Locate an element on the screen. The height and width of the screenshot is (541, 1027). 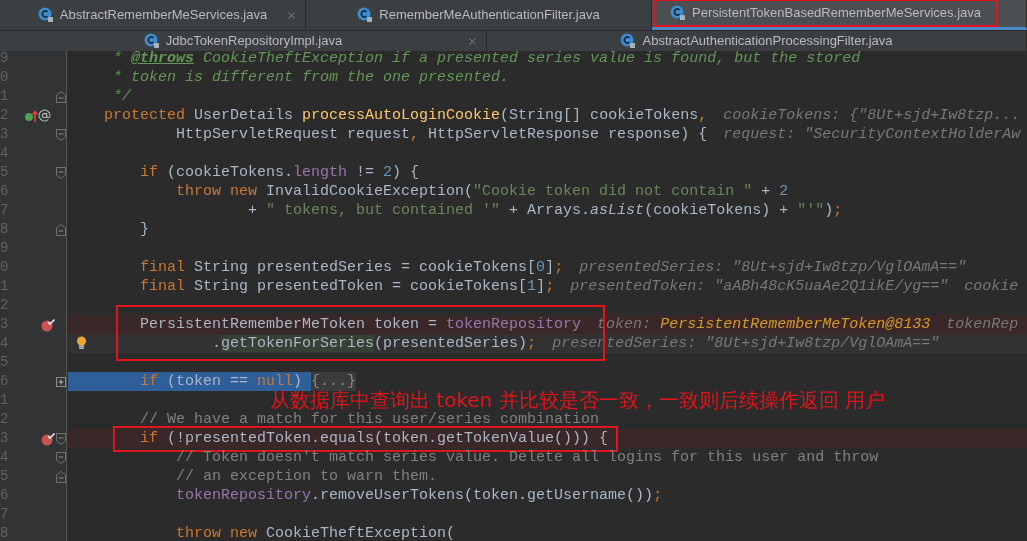
editor-tab: AbstractAuthenticationProcessingFilter.java is located at coordinates (757, 41).